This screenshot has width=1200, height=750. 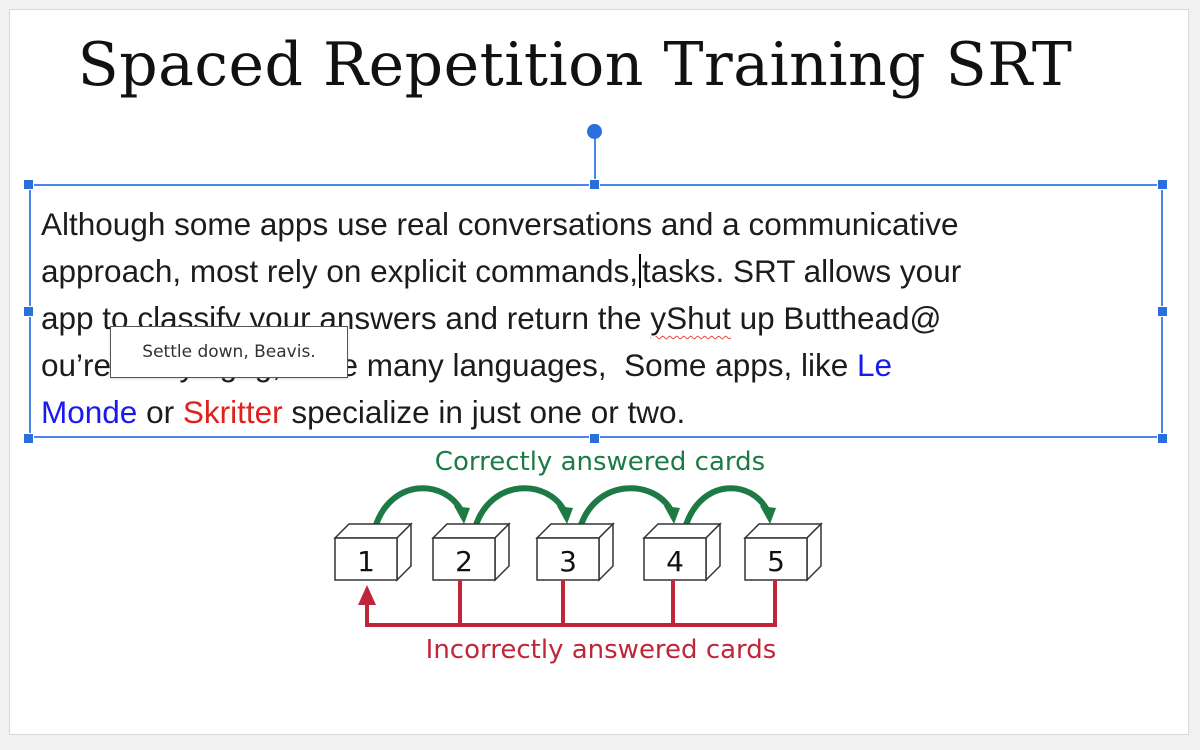 What do you see at coordinates (28, 438) in the screenshot?
I see `resize-handle-bottom-left` at bounding box center [28, 438].